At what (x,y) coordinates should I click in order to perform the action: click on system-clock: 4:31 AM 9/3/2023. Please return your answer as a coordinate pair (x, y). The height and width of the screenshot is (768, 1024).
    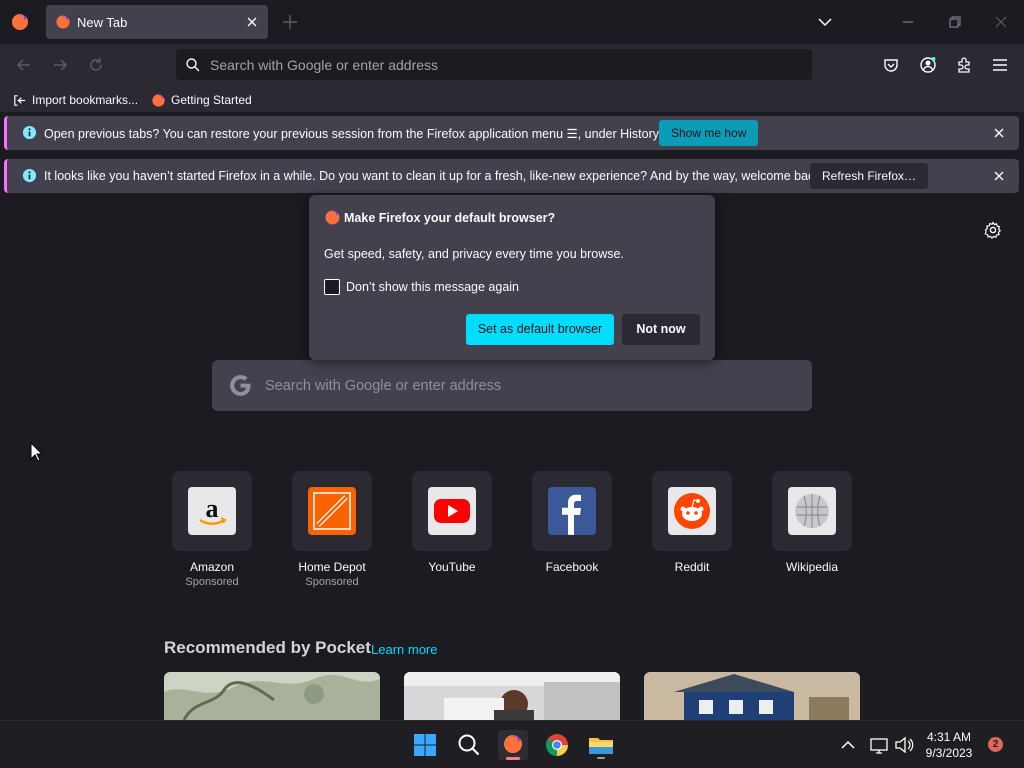
    Looking at the image, I should click on (949, 745).